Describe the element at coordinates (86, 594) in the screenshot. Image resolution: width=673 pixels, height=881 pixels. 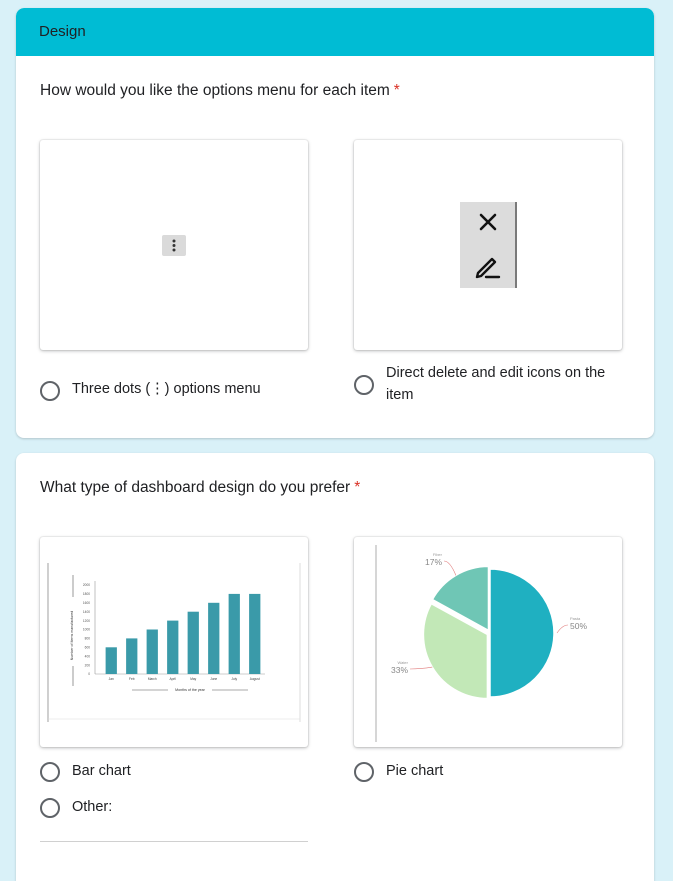
I see `y-tick-label: 1800` at that location.